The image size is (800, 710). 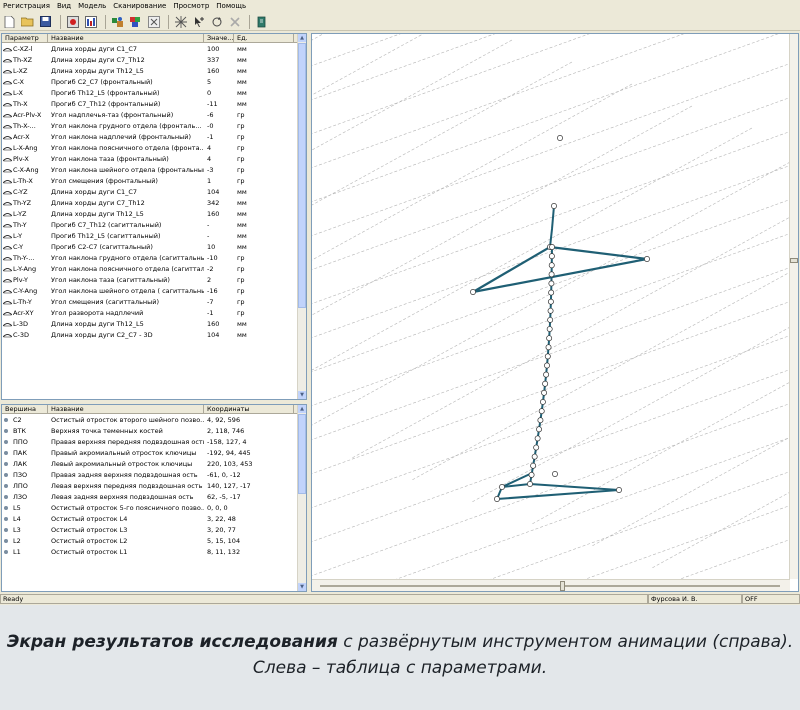 I want to click on column-header-vertex-name: Название, so click(x=126, y=409).